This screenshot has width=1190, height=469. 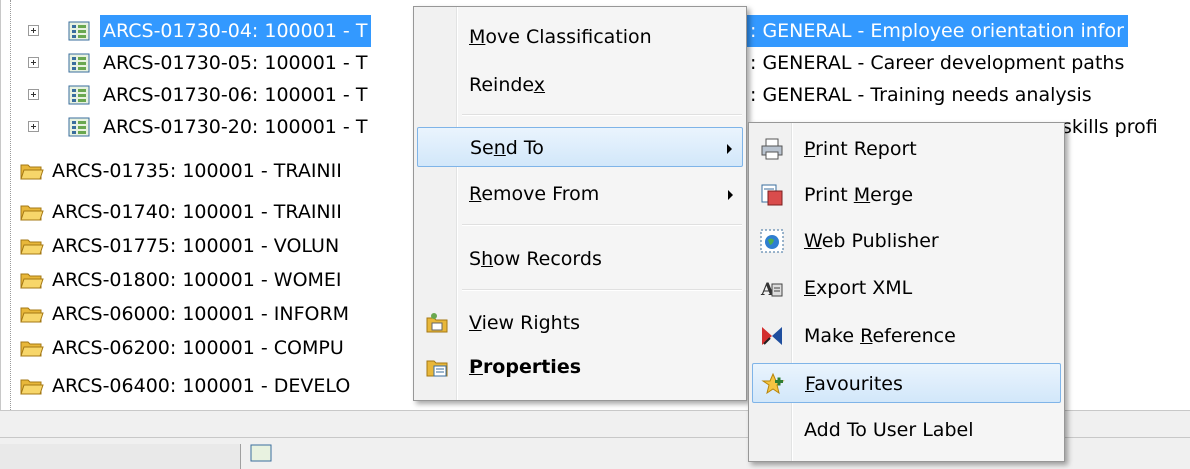 What do you see at coordinates (539, 85) in the screenshot?
I see `access-key: x` at bounding box center [539, 85].